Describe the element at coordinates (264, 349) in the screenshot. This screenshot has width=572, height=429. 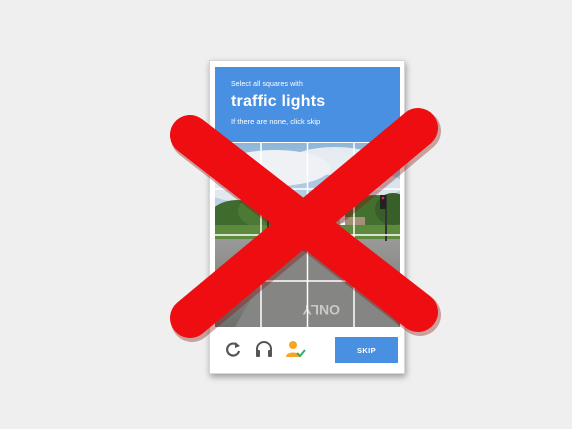
I see `headphones-icon` at that location.